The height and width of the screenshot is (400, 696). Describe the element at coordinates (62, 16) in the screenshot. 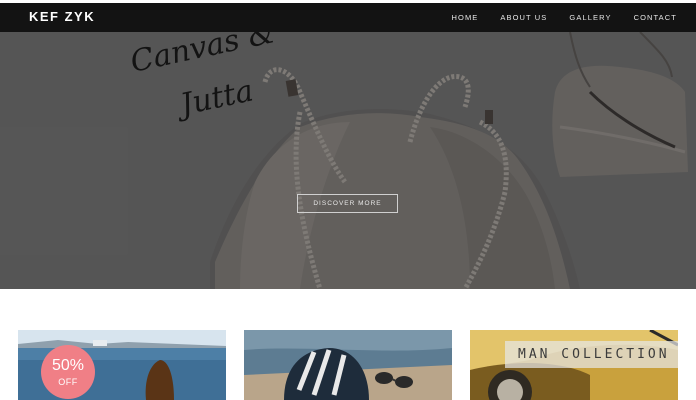

I see `brand-logo: KEF ZYK` at that location.